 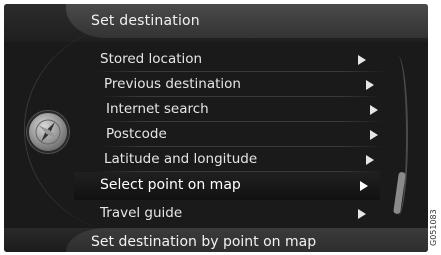 I want to click on menu-item-label: Travel guide, so click(x=141, y=213).